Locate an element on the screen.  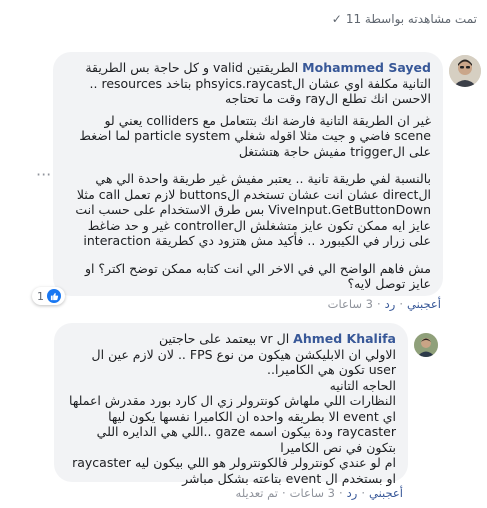
more-options-icon: ··· is located at coordinates (43, 175).